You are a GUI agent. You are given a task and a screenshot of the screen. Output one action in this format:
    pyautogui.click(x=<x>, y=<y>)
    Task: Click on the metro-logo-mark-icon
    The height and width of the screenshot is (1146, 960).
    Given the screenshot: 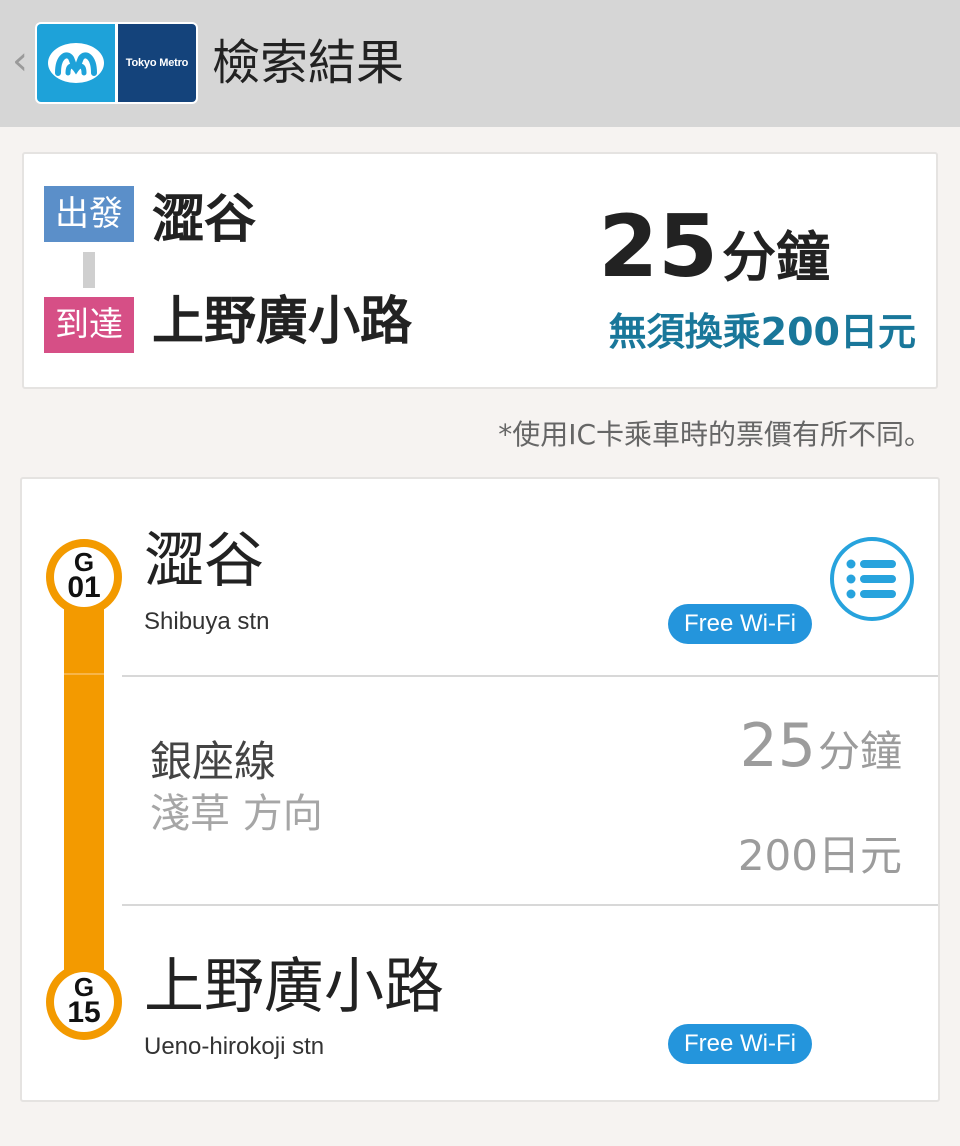 What is the action you would take?
    pyautogui.click(x=76, y=63)
    